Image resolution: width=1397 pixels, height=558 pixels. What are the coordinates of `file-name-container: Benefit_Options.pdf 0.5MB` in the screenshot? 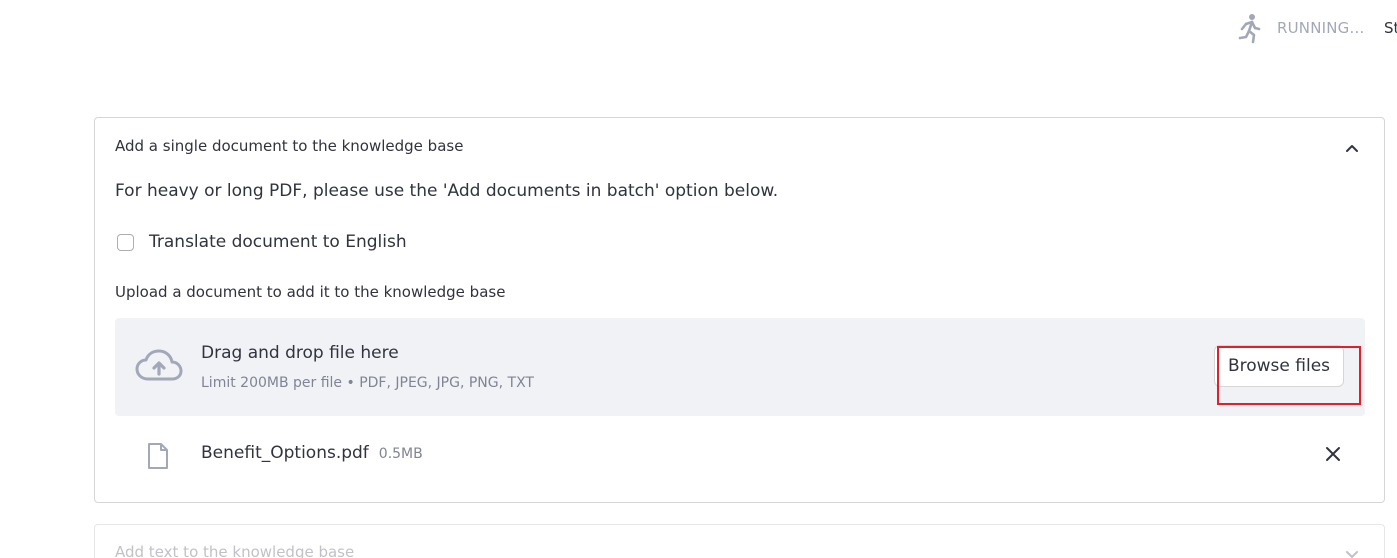 It's located at (312, 453).